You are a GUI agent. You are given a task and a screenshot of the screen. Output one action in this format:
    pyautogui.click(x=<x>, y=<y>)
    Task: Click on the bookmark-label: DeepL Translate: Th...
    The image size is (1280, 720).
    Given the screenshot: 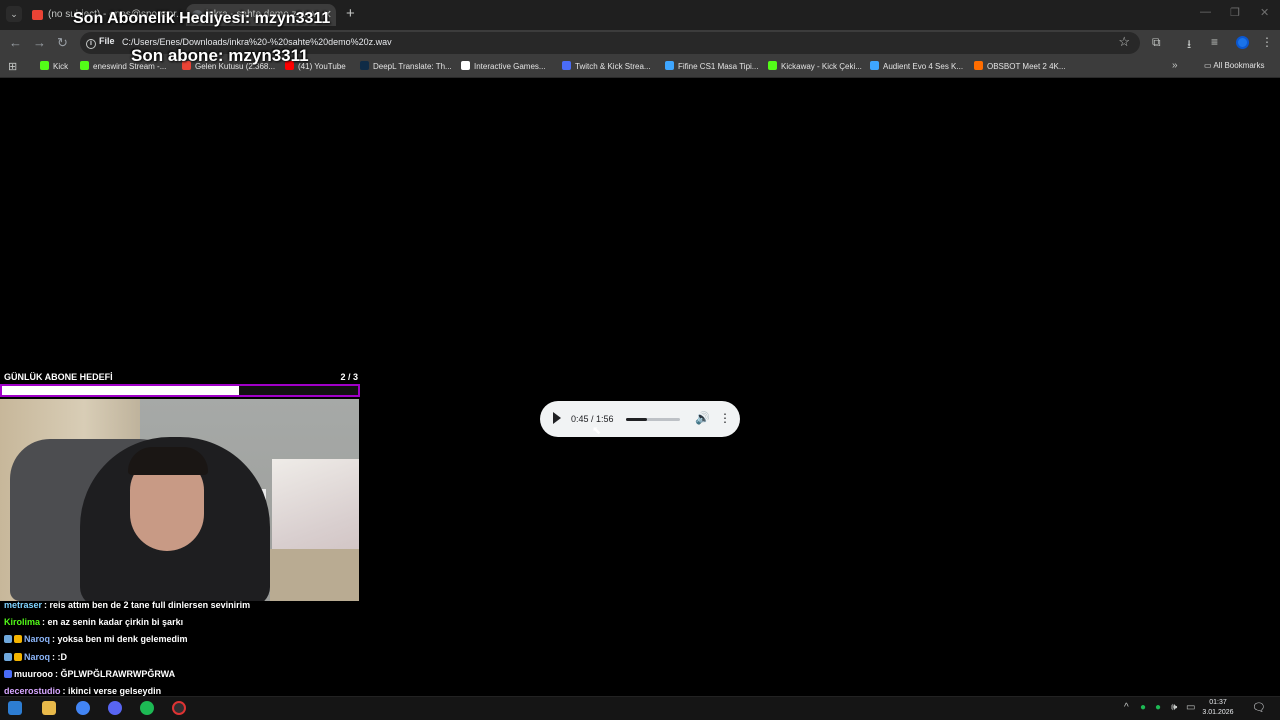 What is the action you would take?
    pyautogui.click(x=412, y=66)
    